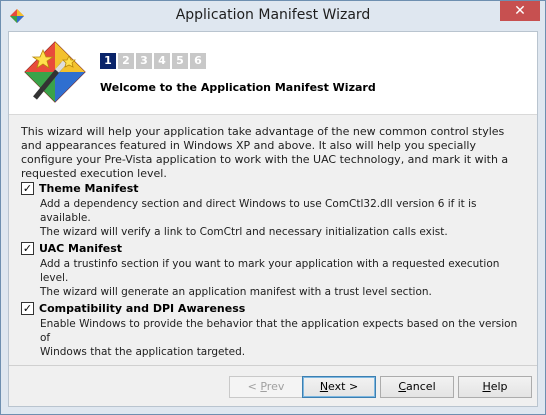 The height and width of the screenshot is (415, 546). I want to click on step-6: 6, so click(198, 61).